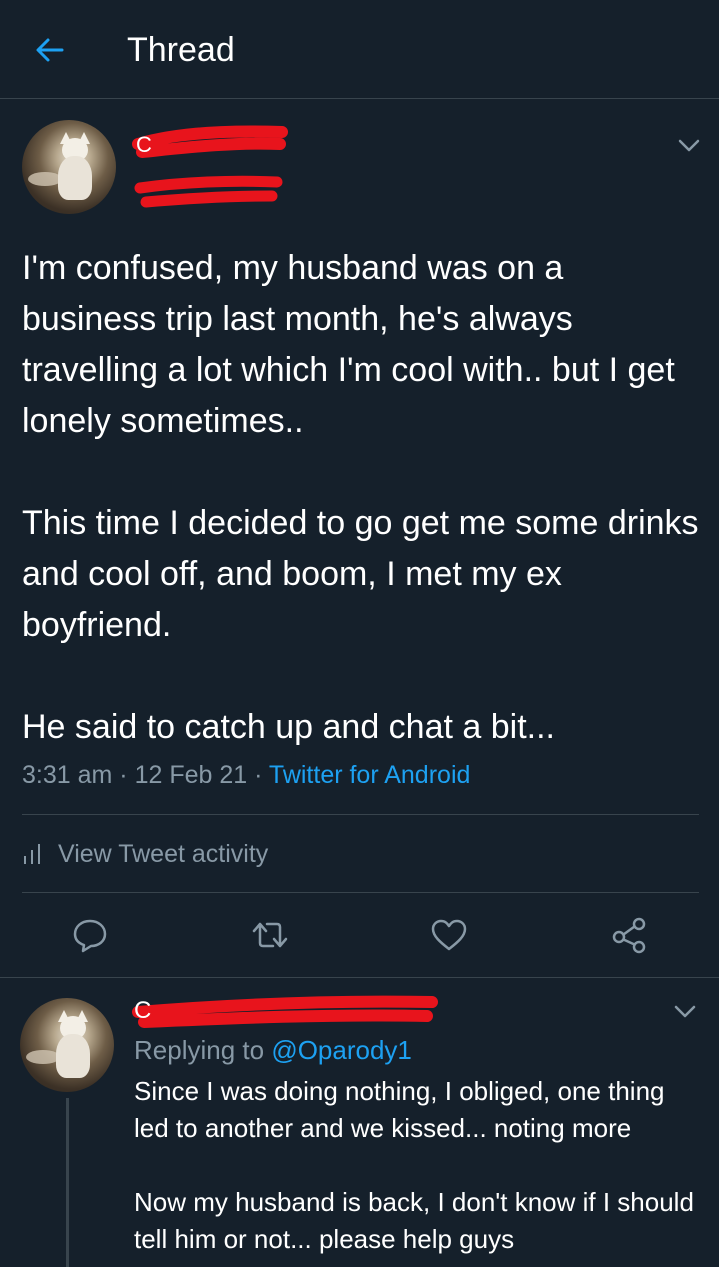 Image resolution: width=719 pixels, height=1267 pixels. I want to click on replying-to-label: Replying to, so click(199, 1050).